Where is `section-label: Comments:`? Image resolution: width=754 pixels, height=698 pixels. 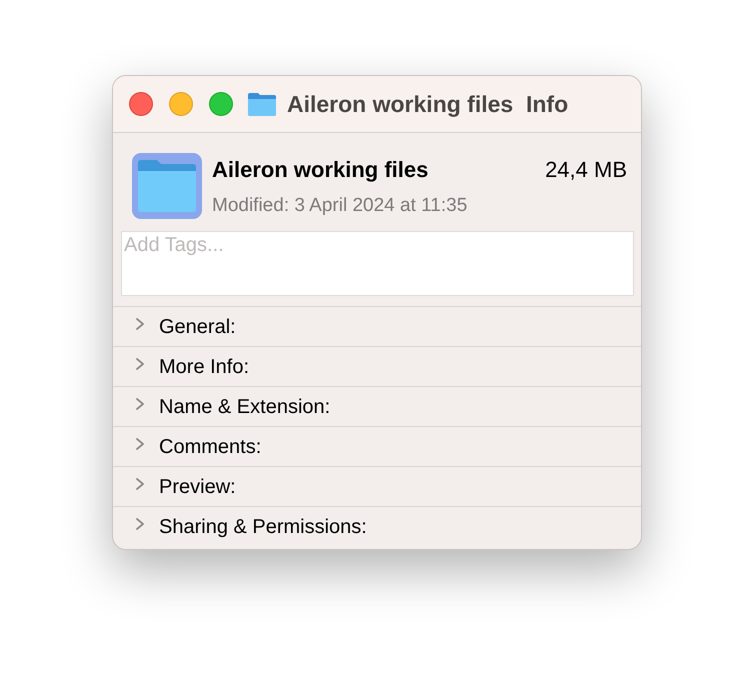 section-label: Comments: is located at coordinates (210, 447).